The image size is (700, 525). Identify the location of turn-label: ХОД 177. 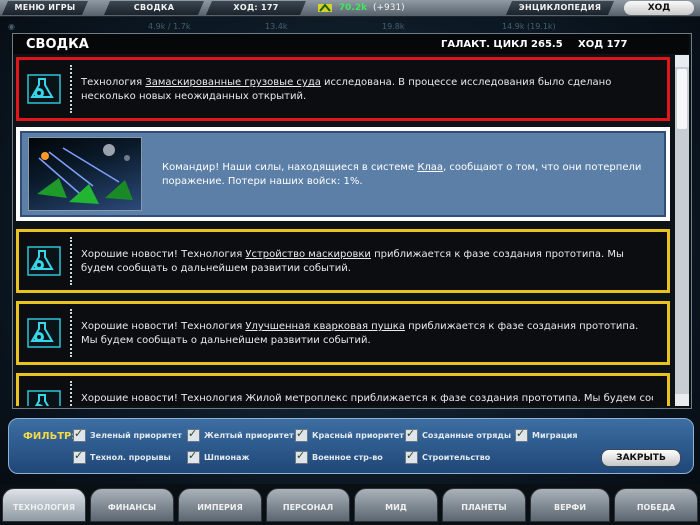
(603, 44).